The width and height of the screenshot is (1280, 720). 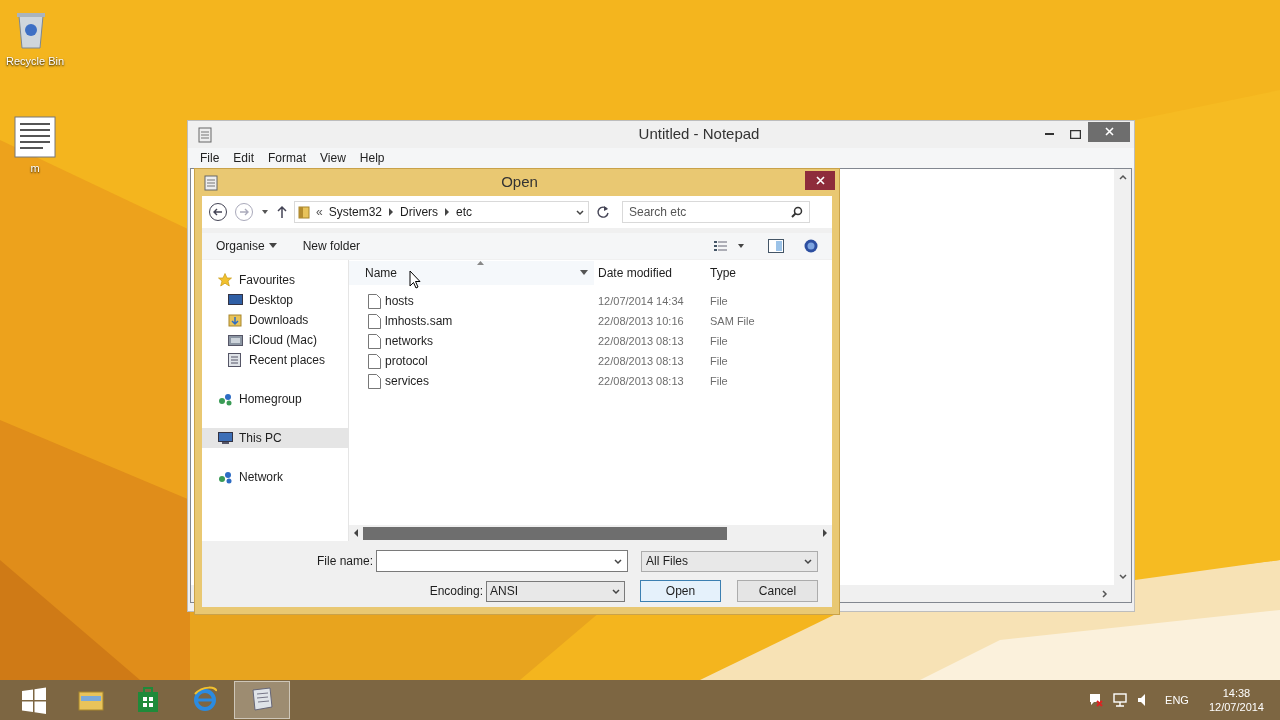 I want to click on nav-item: iCloud (Mac), so click(x=275, y=340).